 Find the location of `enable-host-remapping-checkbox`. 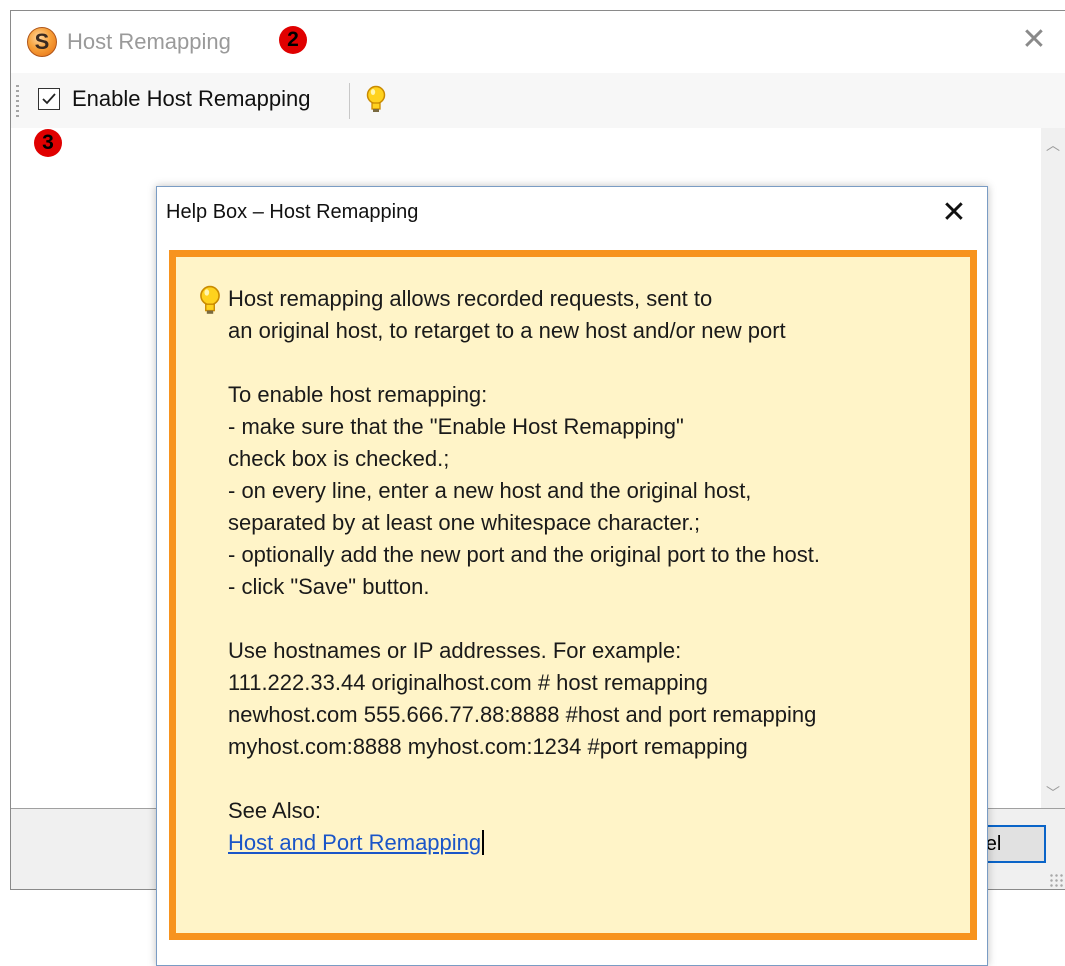

enable-host-remapping-checkbox is located at coordinates (49, 99).